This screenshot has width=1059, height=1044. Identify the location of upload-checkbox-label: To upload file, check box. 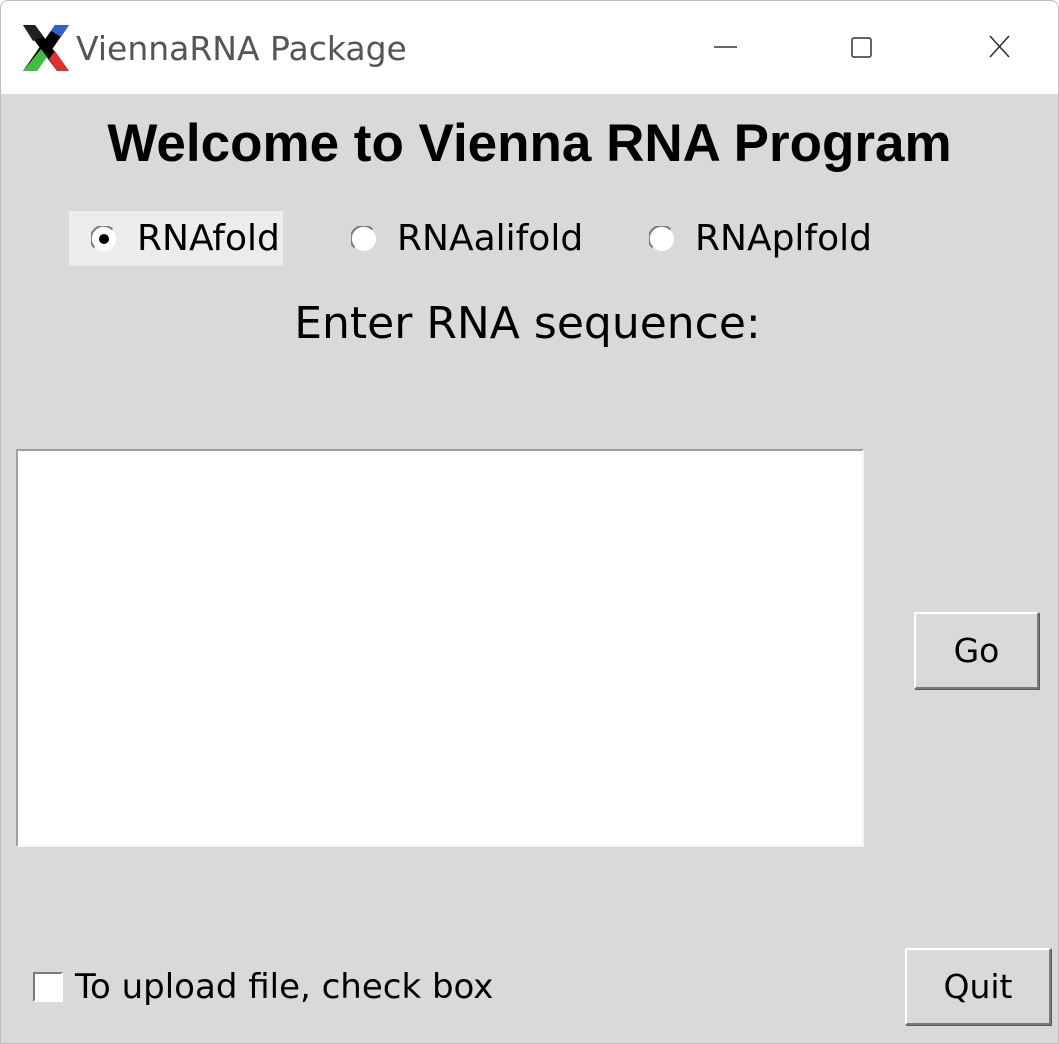
(284, 987).